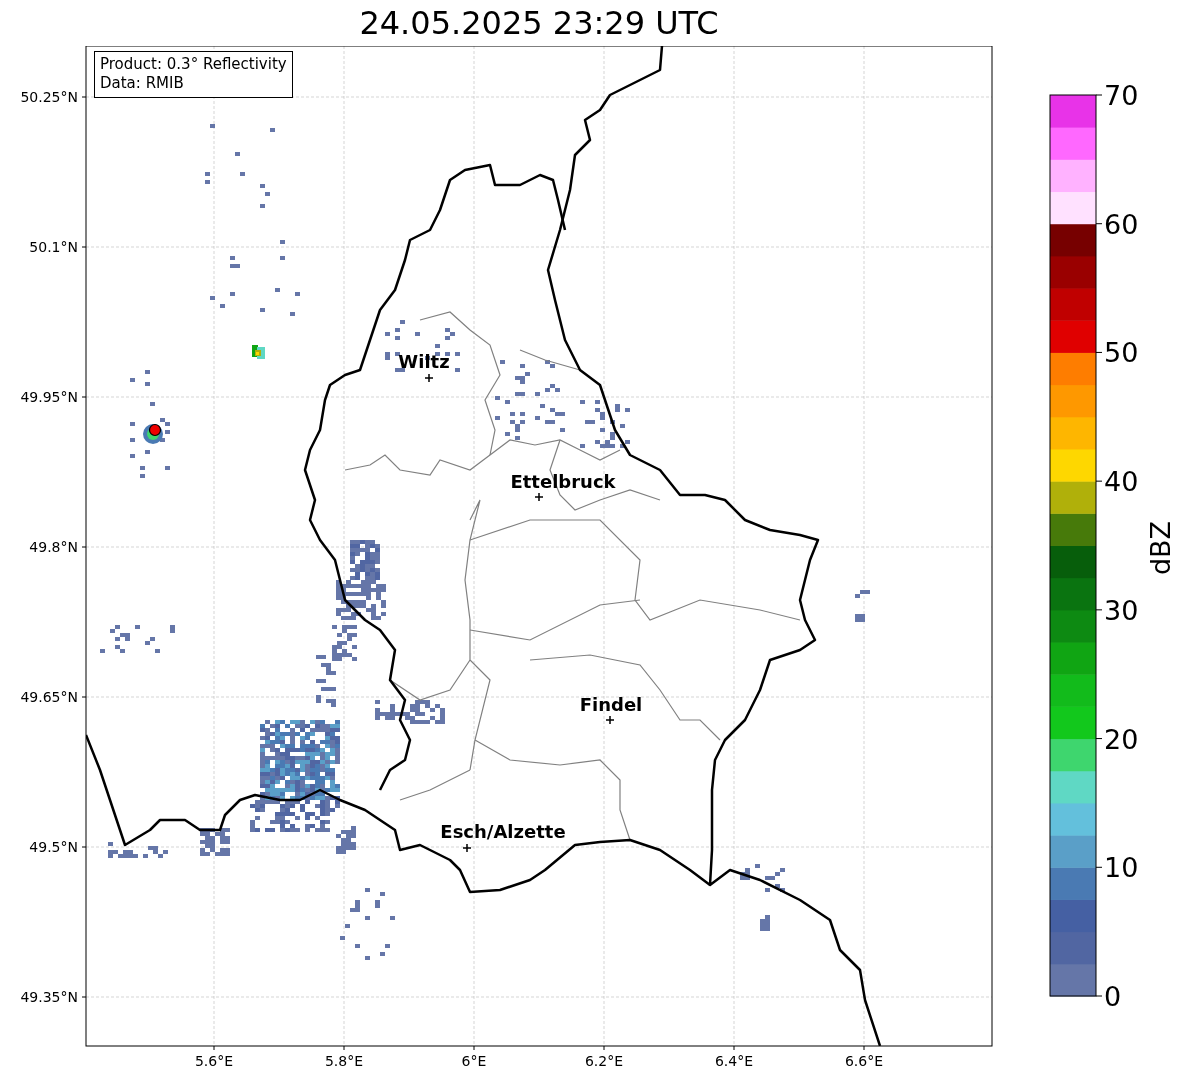 This screenshot has height=1081, width=1184. What do you see at coordinates (424, 361) in the screenshot?
I see `city-label: Wiltz` at bounding box center [424, 361].